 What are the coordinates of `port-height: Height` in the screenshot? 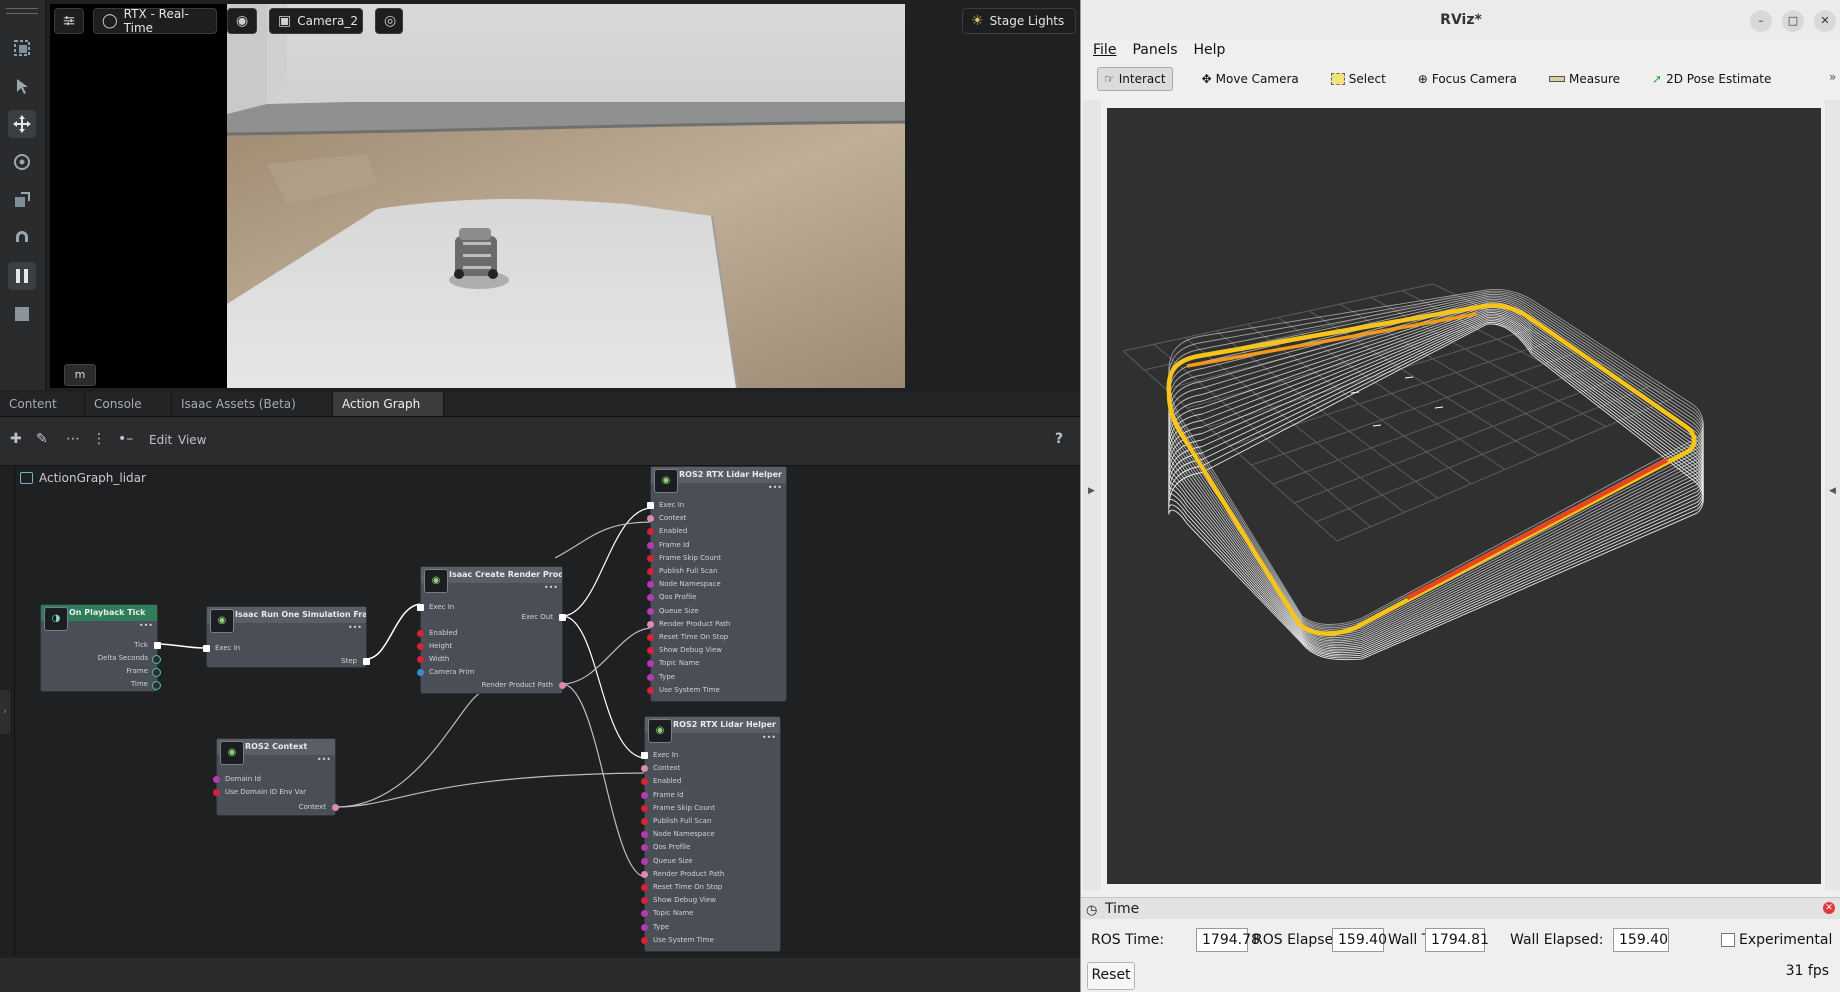 It's located at (441, 646).